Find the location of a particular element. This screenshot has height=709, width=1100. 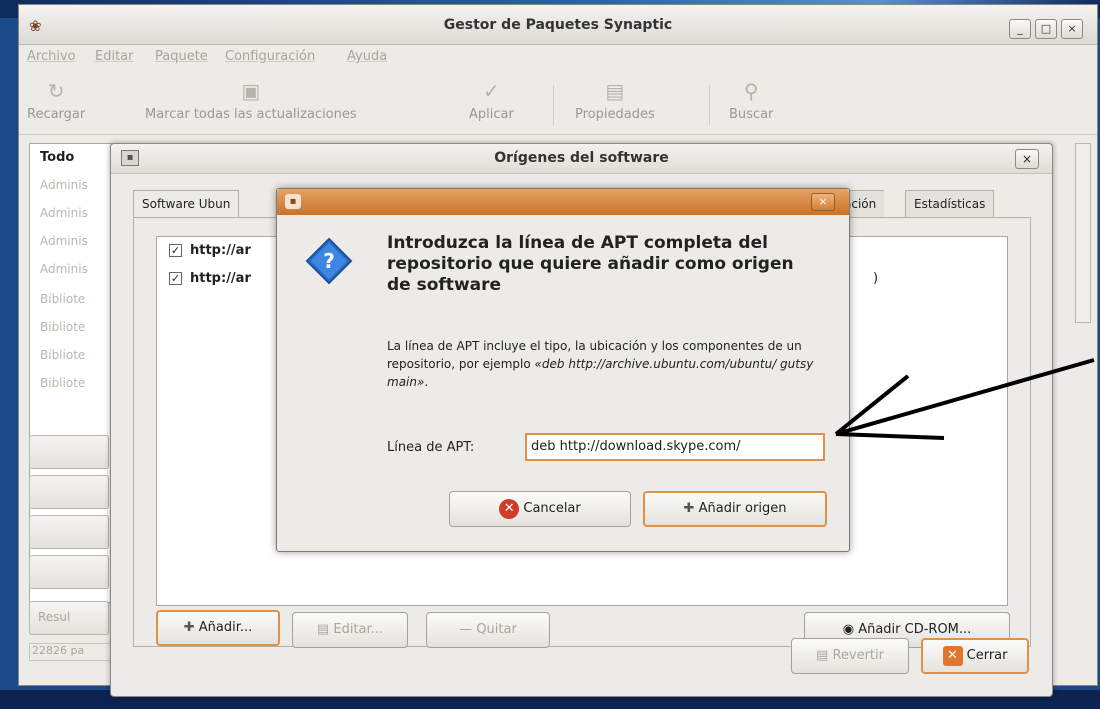

mark-updates-icon: ▣ is located at coordinates (251, 91).